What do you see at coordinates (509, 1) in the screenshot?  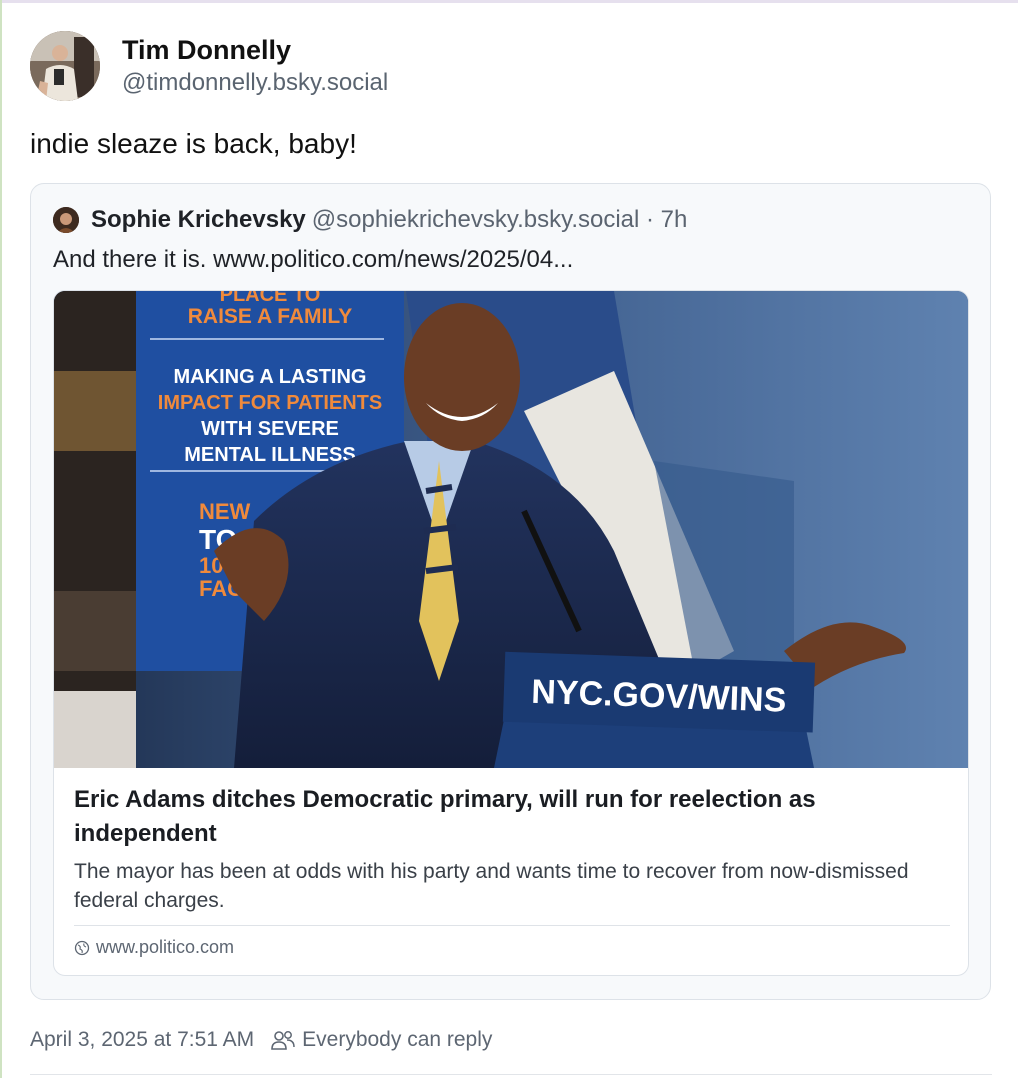 I see `window-top-edge` at bounding box center [509, 1].